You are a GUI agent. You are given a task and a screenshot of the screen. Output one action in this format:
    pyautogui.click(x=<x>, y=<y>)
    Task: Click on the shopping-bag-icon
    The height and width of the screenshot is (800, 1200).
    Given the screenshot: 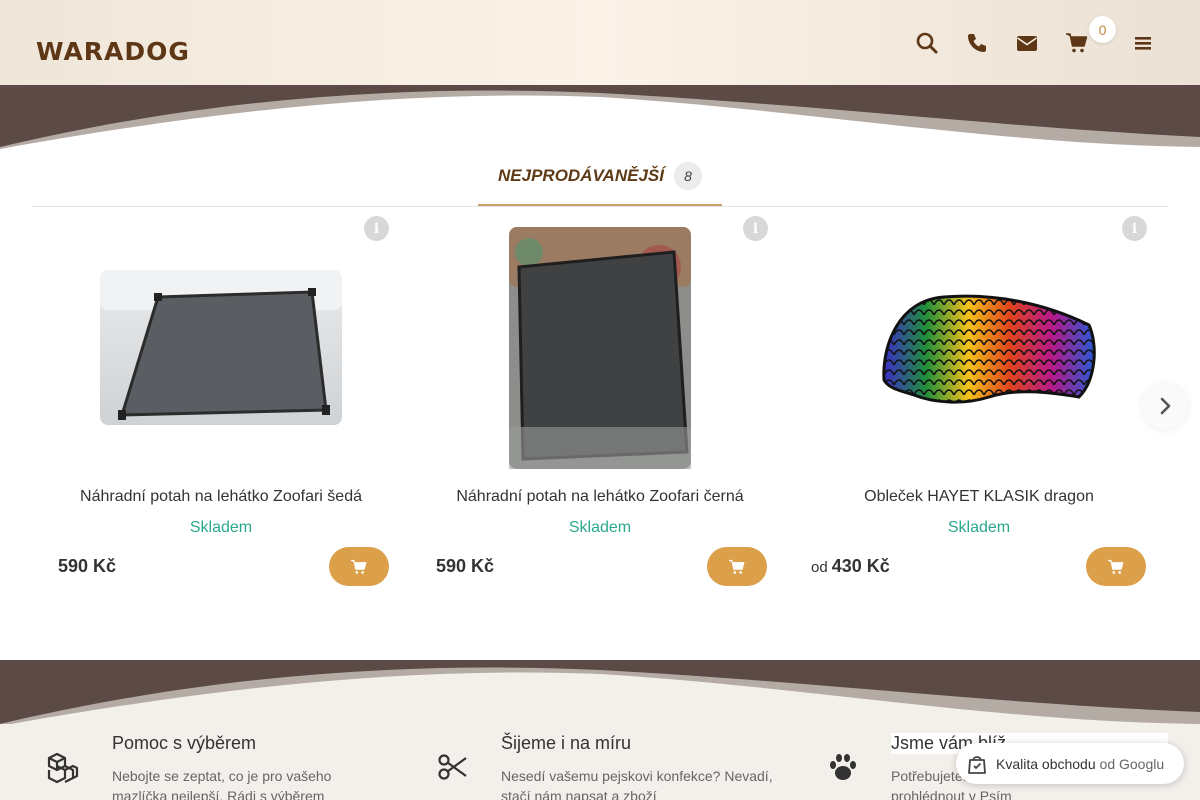 What is the action you would take?
    pyautogui.click(x=977, y=764)
    